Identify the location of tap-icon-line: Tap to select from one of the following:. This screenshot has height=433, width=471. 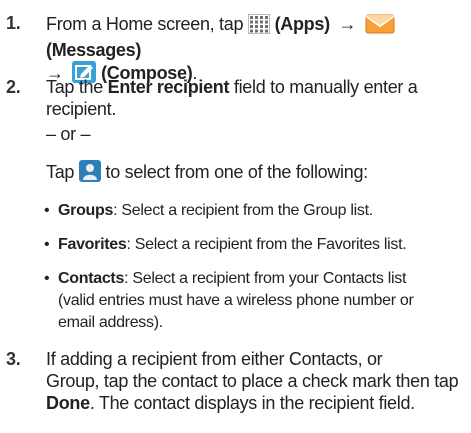
(207, 173).